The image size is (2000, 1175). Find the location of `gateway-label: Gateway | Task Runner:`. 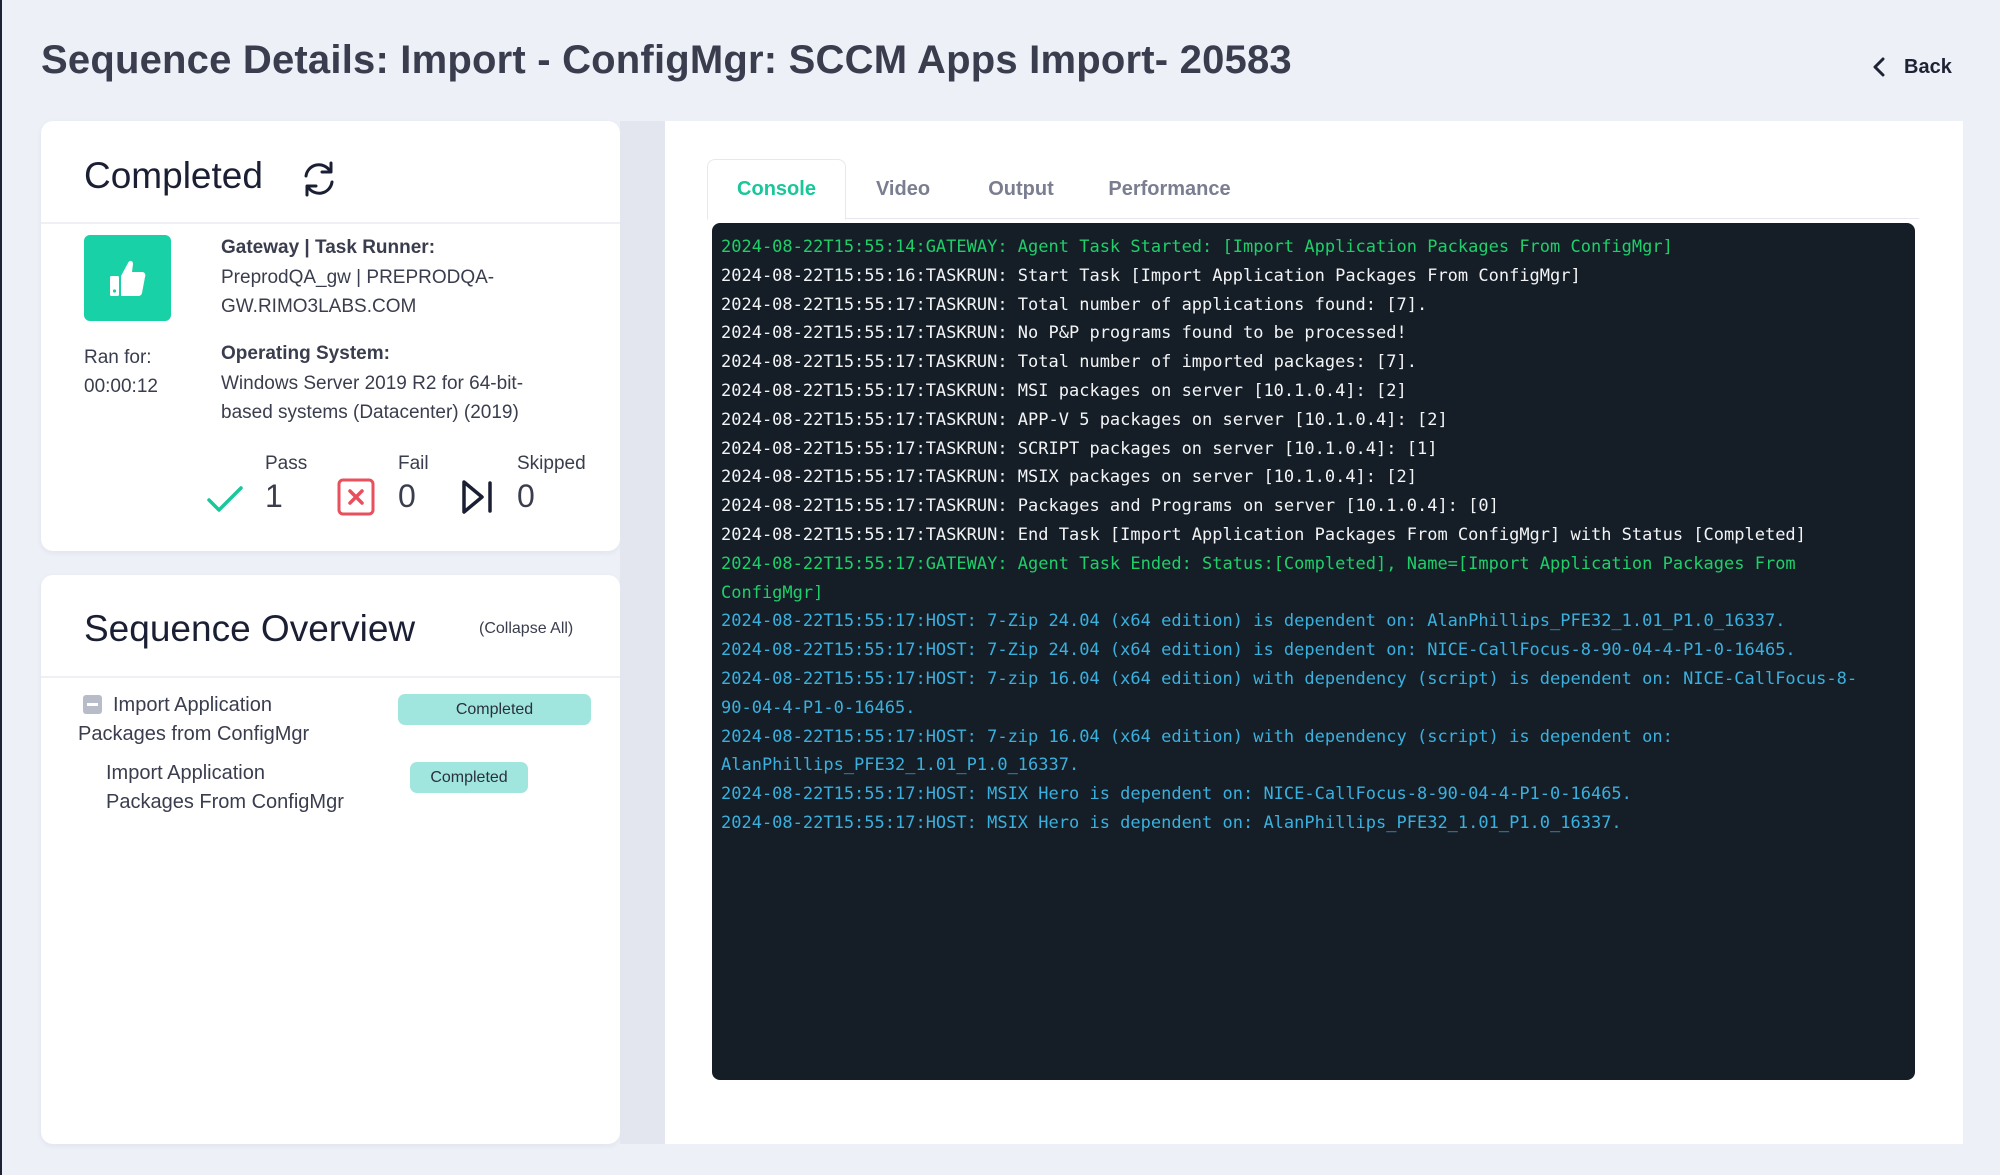

gateway-label: Gateway | Task Runner: is located at coordinates (328, 247).